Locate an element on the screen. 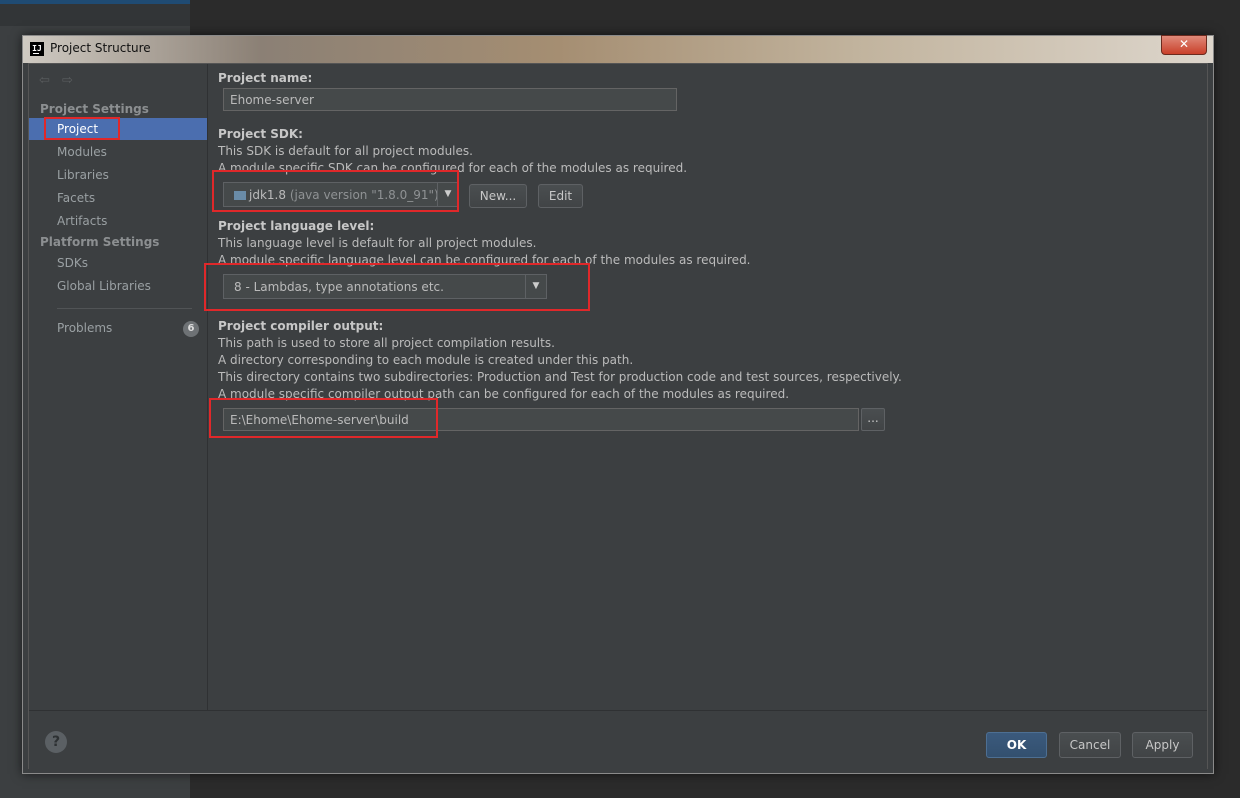  project-name-input: Ehome-server is located at coordinates (450, 99).